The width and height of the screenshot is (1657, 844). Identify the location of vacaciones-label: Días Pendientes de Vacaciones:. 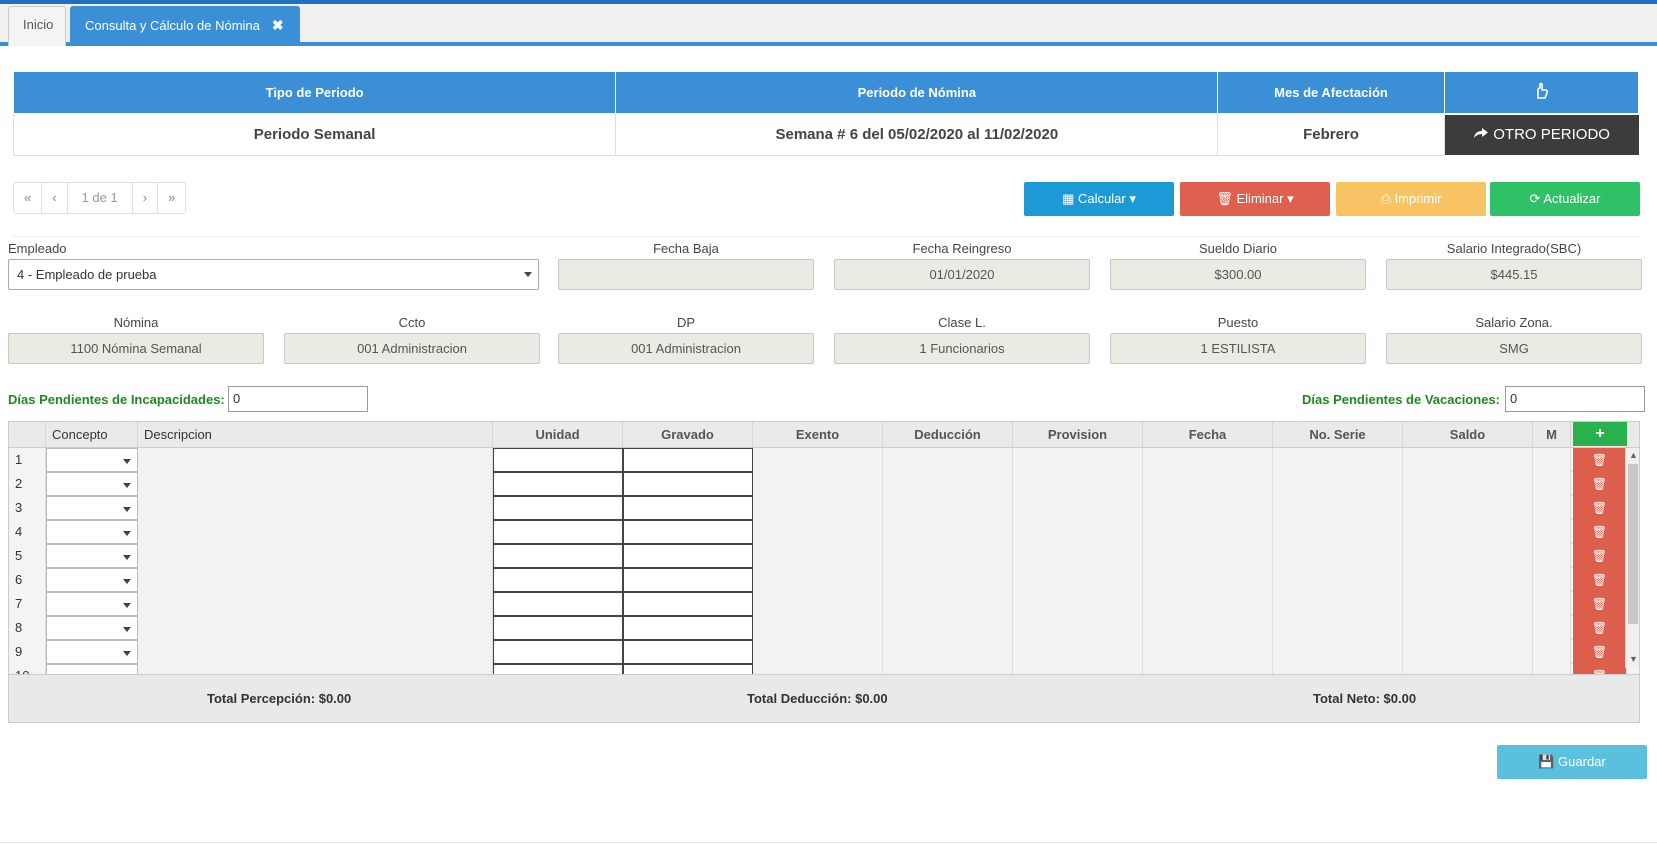
(1401, 399).